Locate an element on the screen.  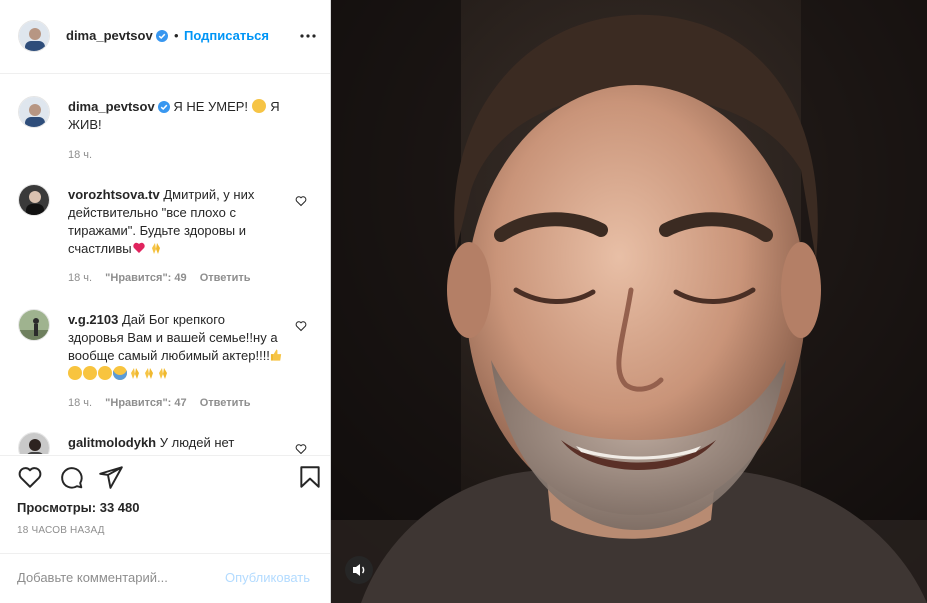
save-bookmark-icon is located at coordinates (310, 477).